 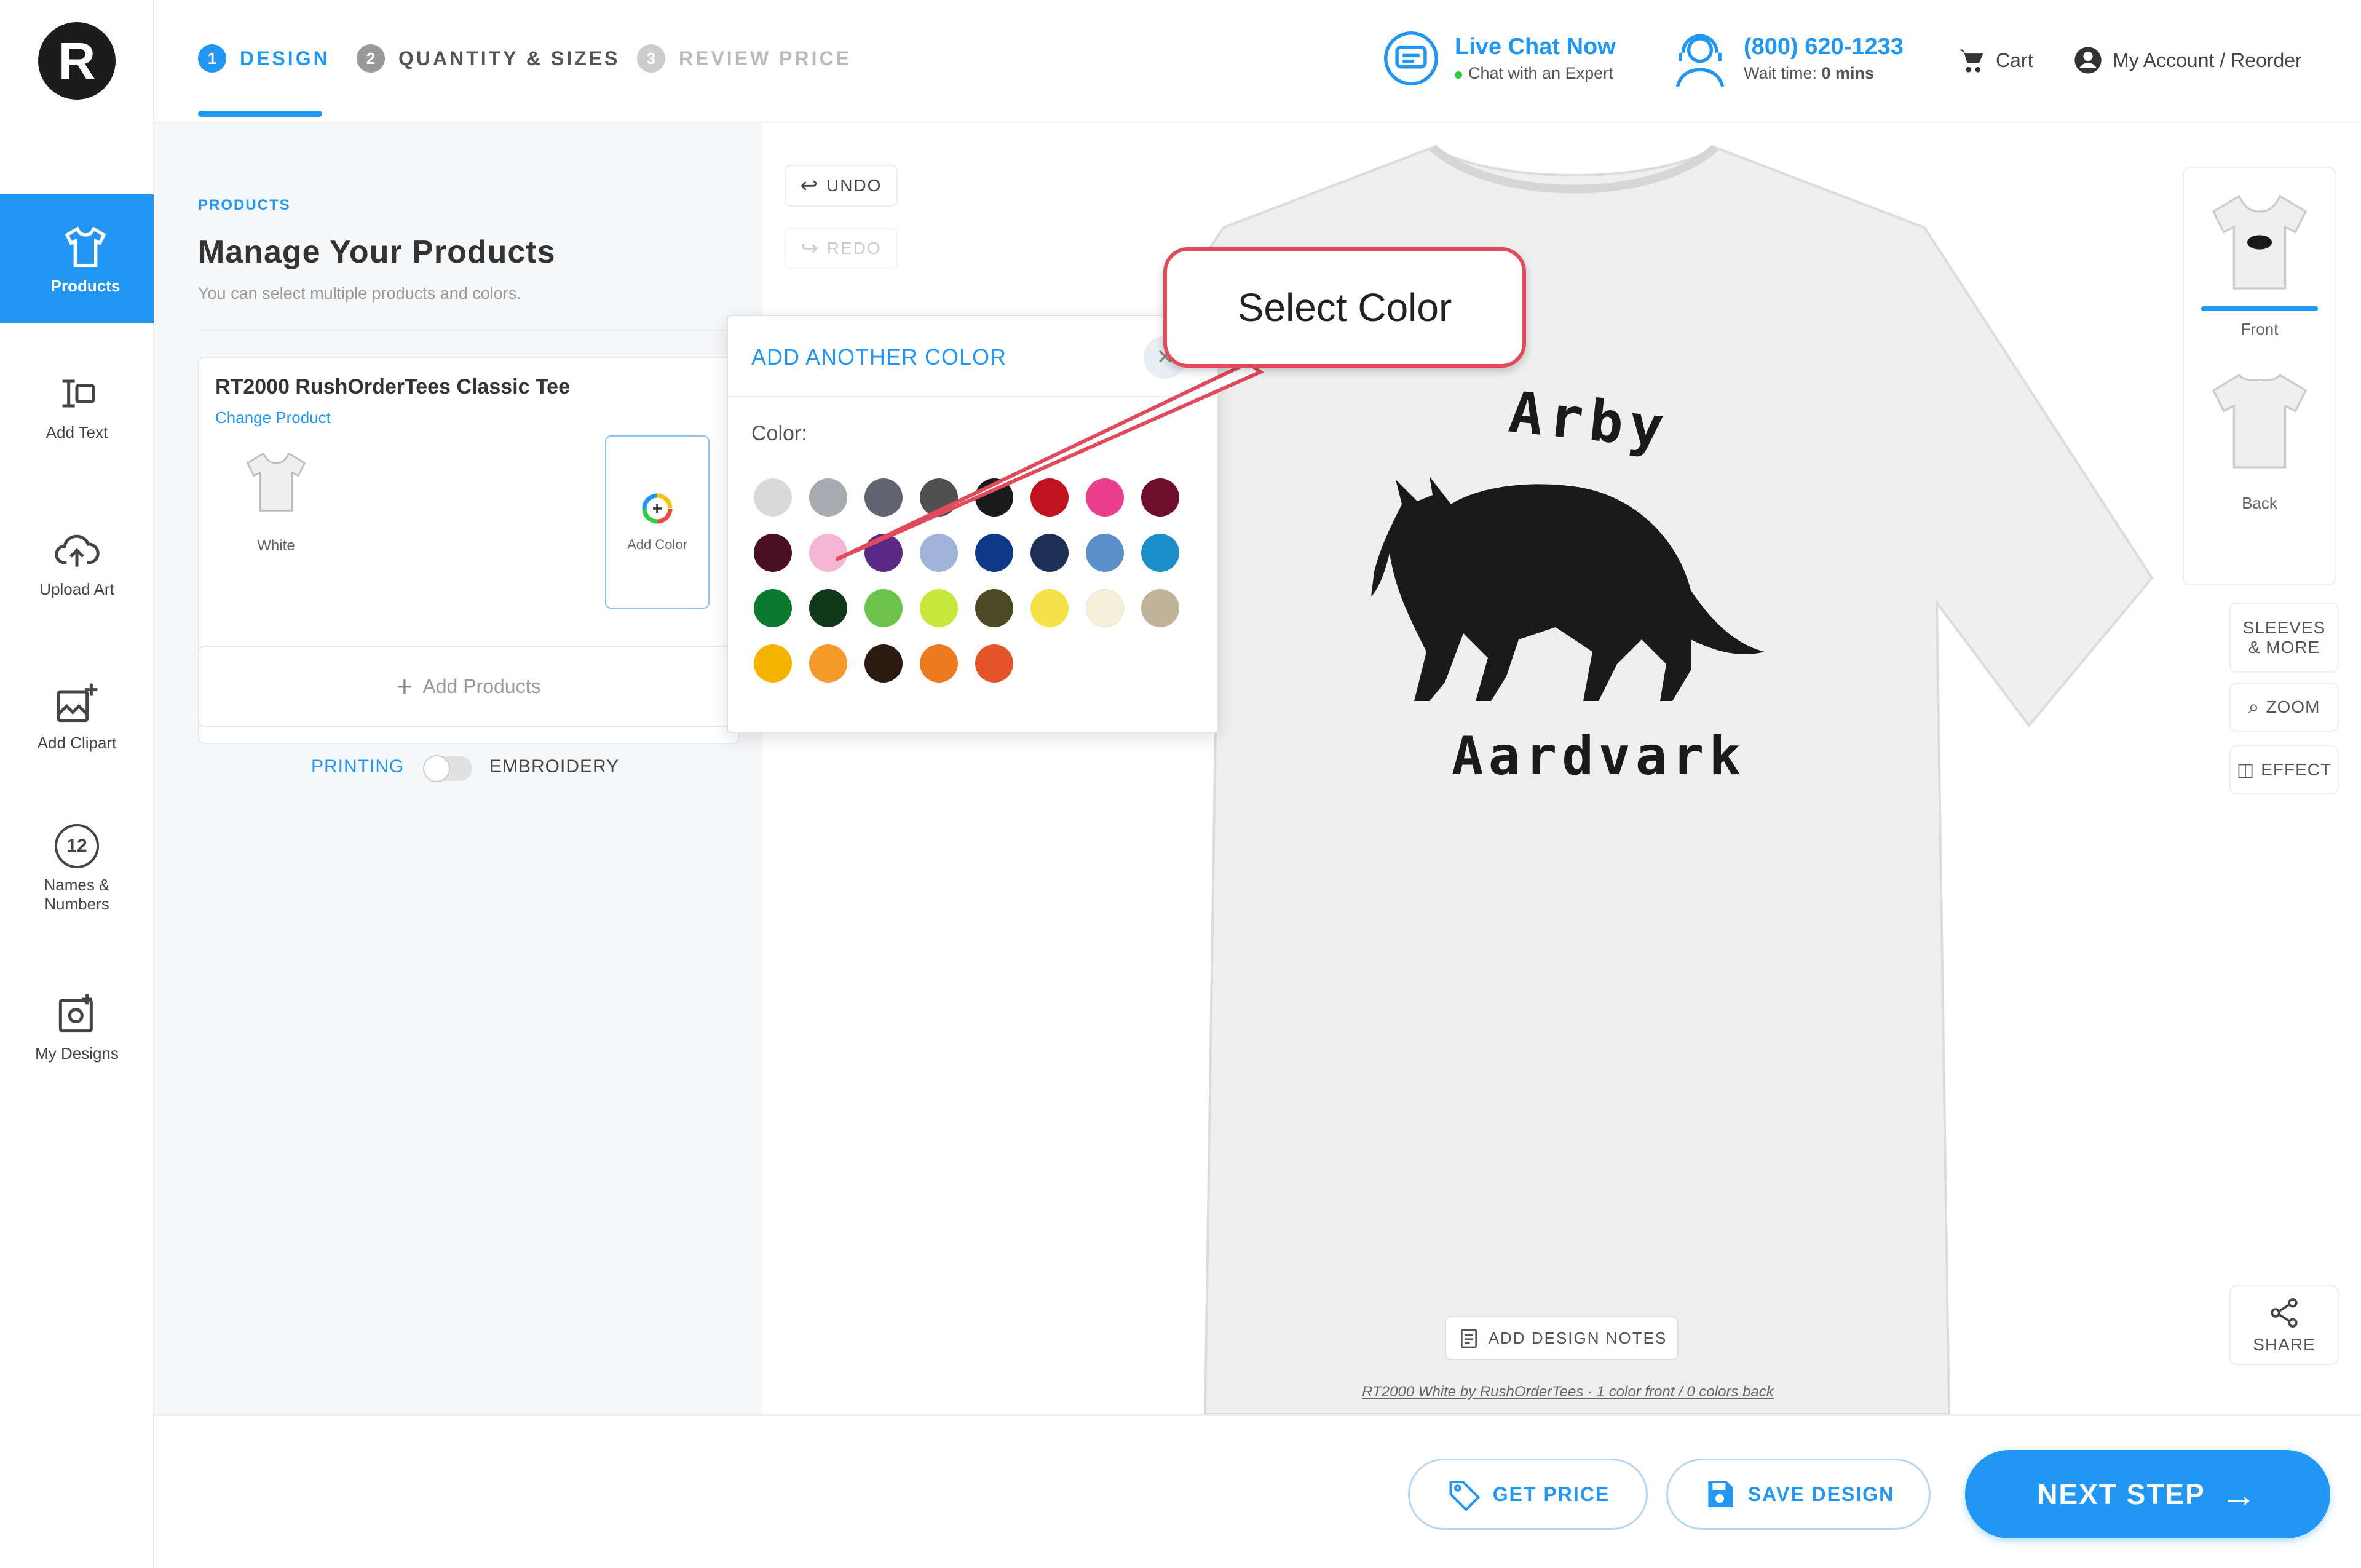 What do you see at coordinates (2284, 638) in the screenshot?
I see `sleeves-more-button: SLEEVES & MORE` at bounding box center [2284, 638].